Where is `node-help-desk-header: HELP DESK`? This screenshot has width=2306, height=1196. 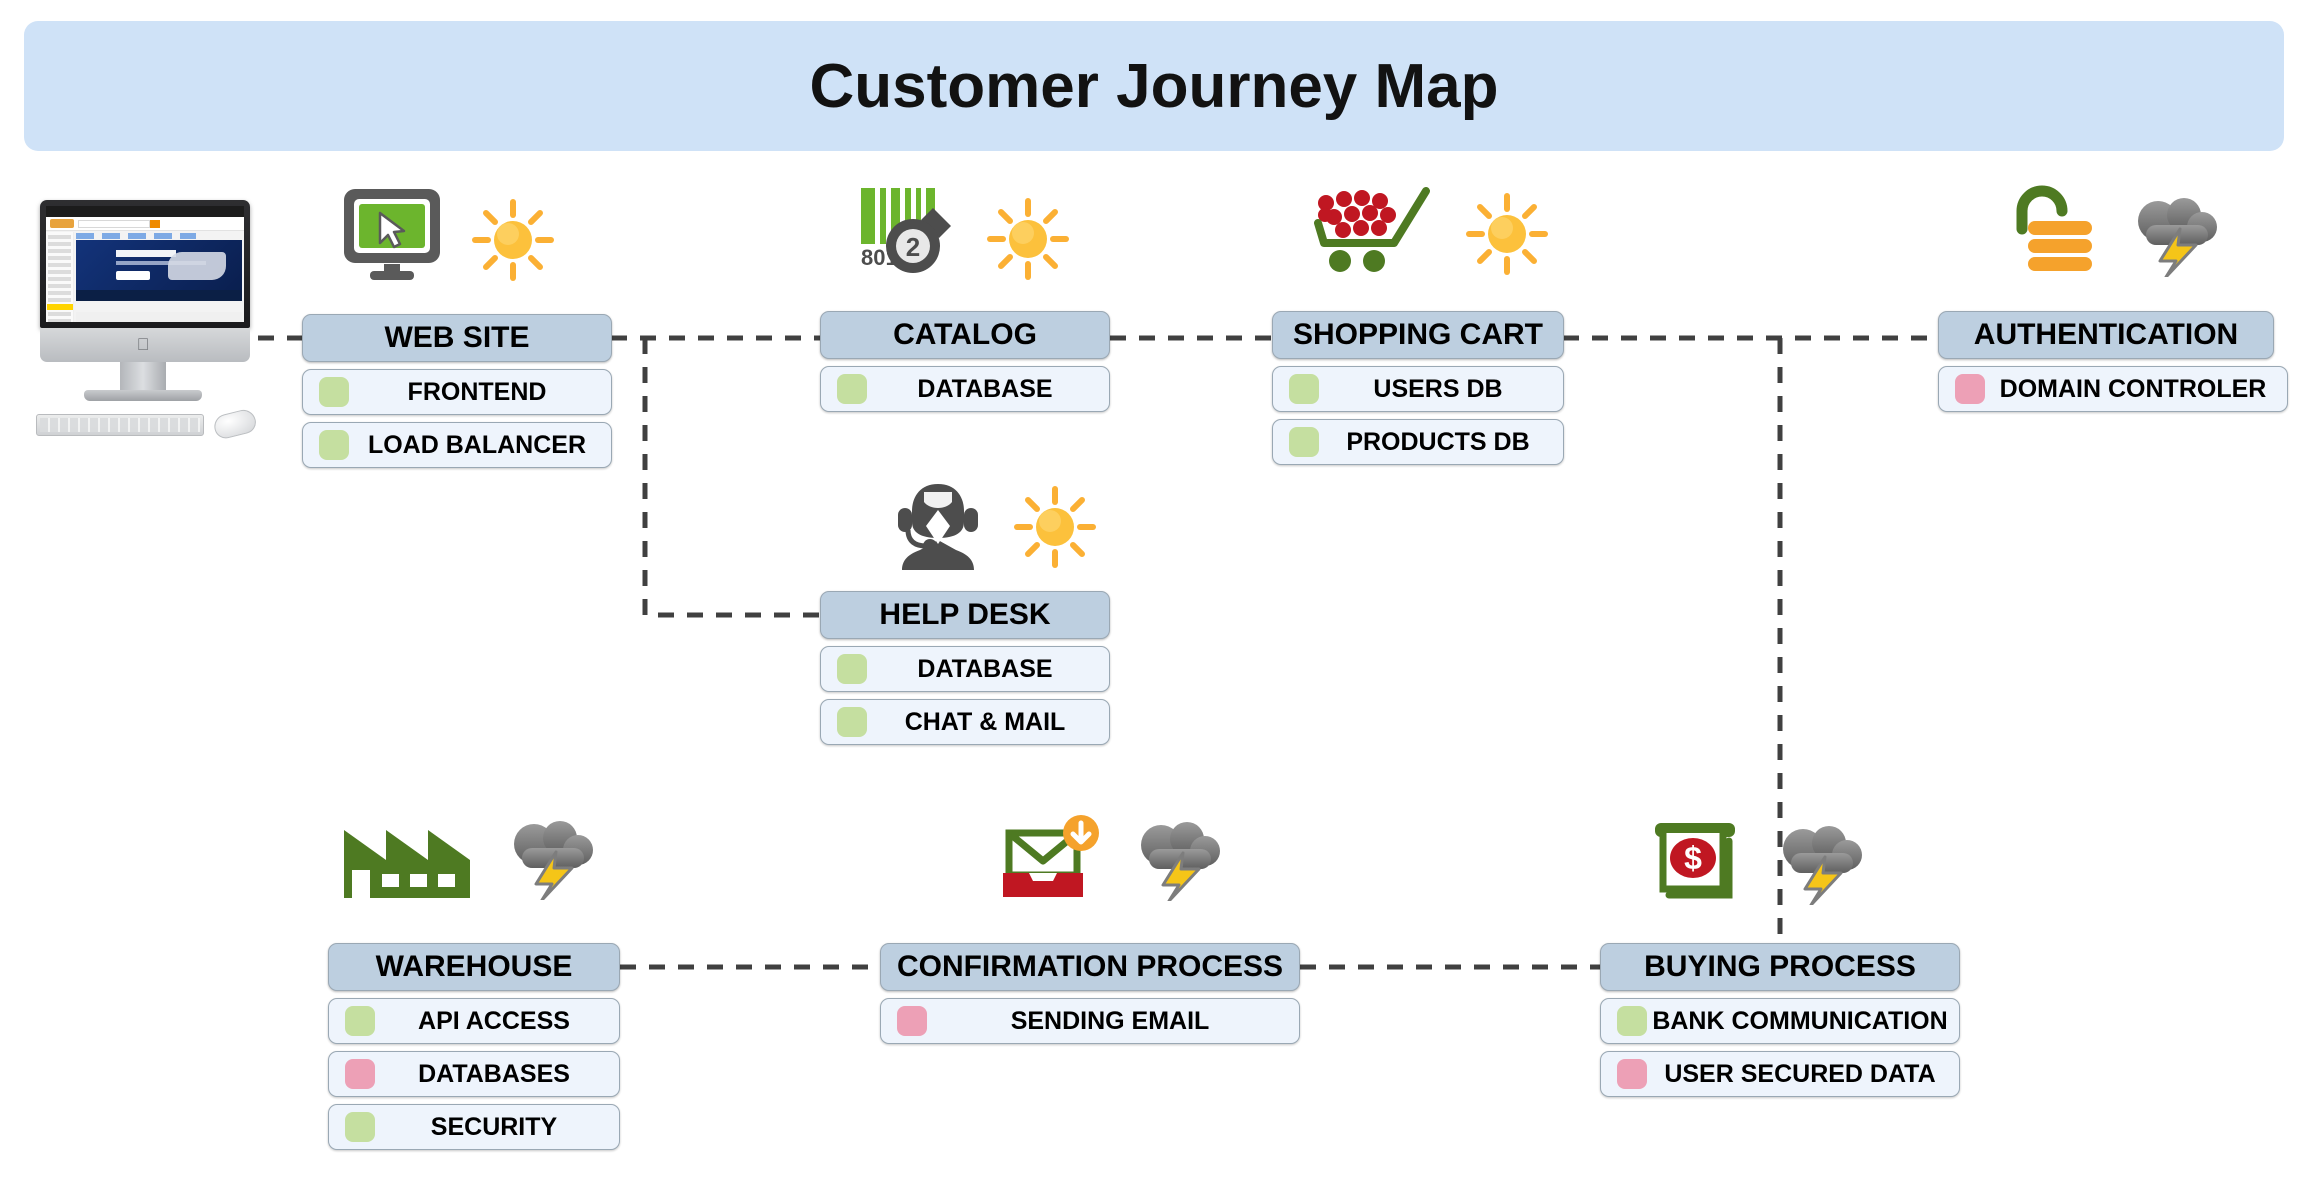 node-help-desk-header: HELP DESK is located at coordinates (965, 615).